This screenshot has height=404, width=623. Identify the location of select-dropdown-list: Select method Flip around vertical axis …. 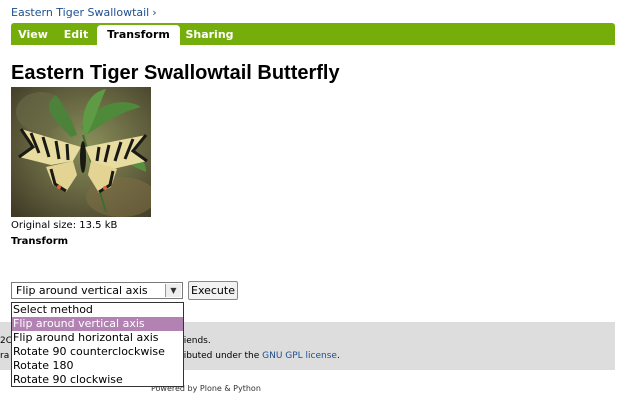
(97, 344).